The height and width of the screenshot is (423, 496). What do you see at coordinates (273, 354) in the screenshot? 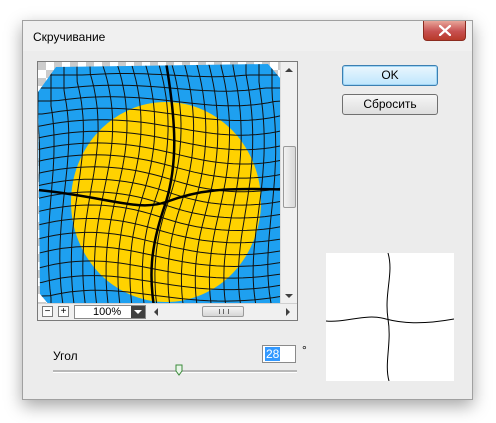
I see `angle-value: 28` at bounding box center [273, 354].